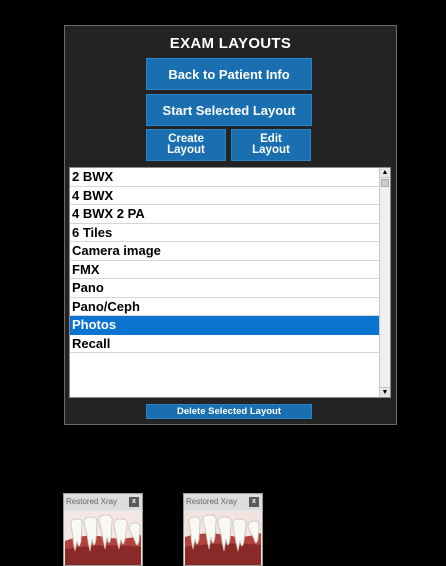 The image size is (446, 566). What do you see at coordinates (225, 251) in the screenshot?
I see `list-item: Camera image` at bounding box center [225, 251].